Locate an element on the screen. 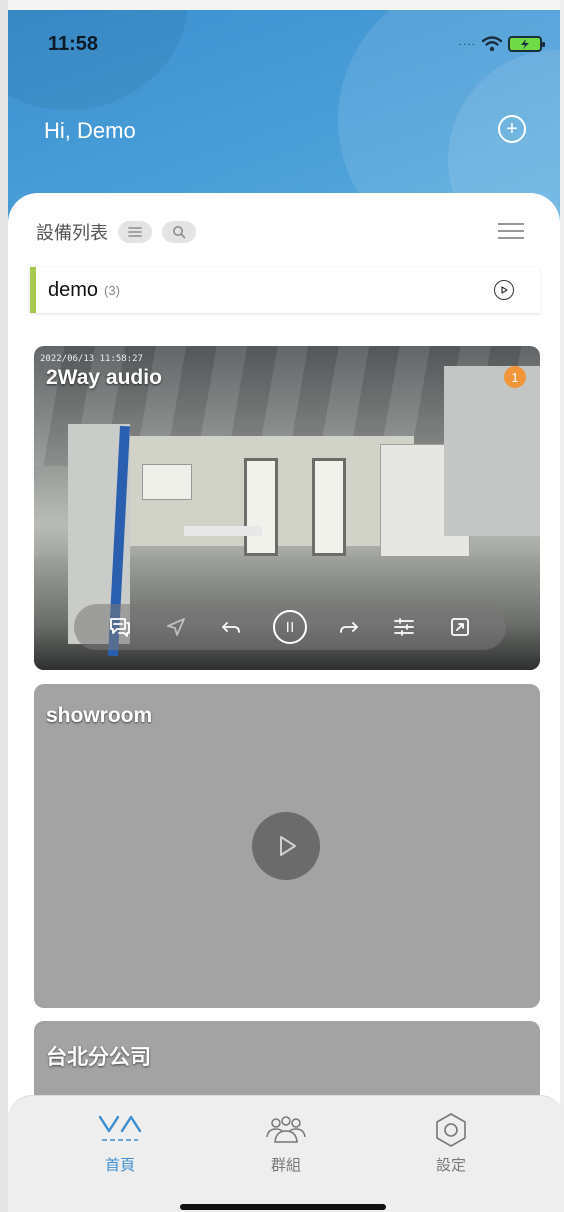 Image resolution: width=564 pixels, height=1212 pixels. window-frame-right is located at coordinates (562, 606).